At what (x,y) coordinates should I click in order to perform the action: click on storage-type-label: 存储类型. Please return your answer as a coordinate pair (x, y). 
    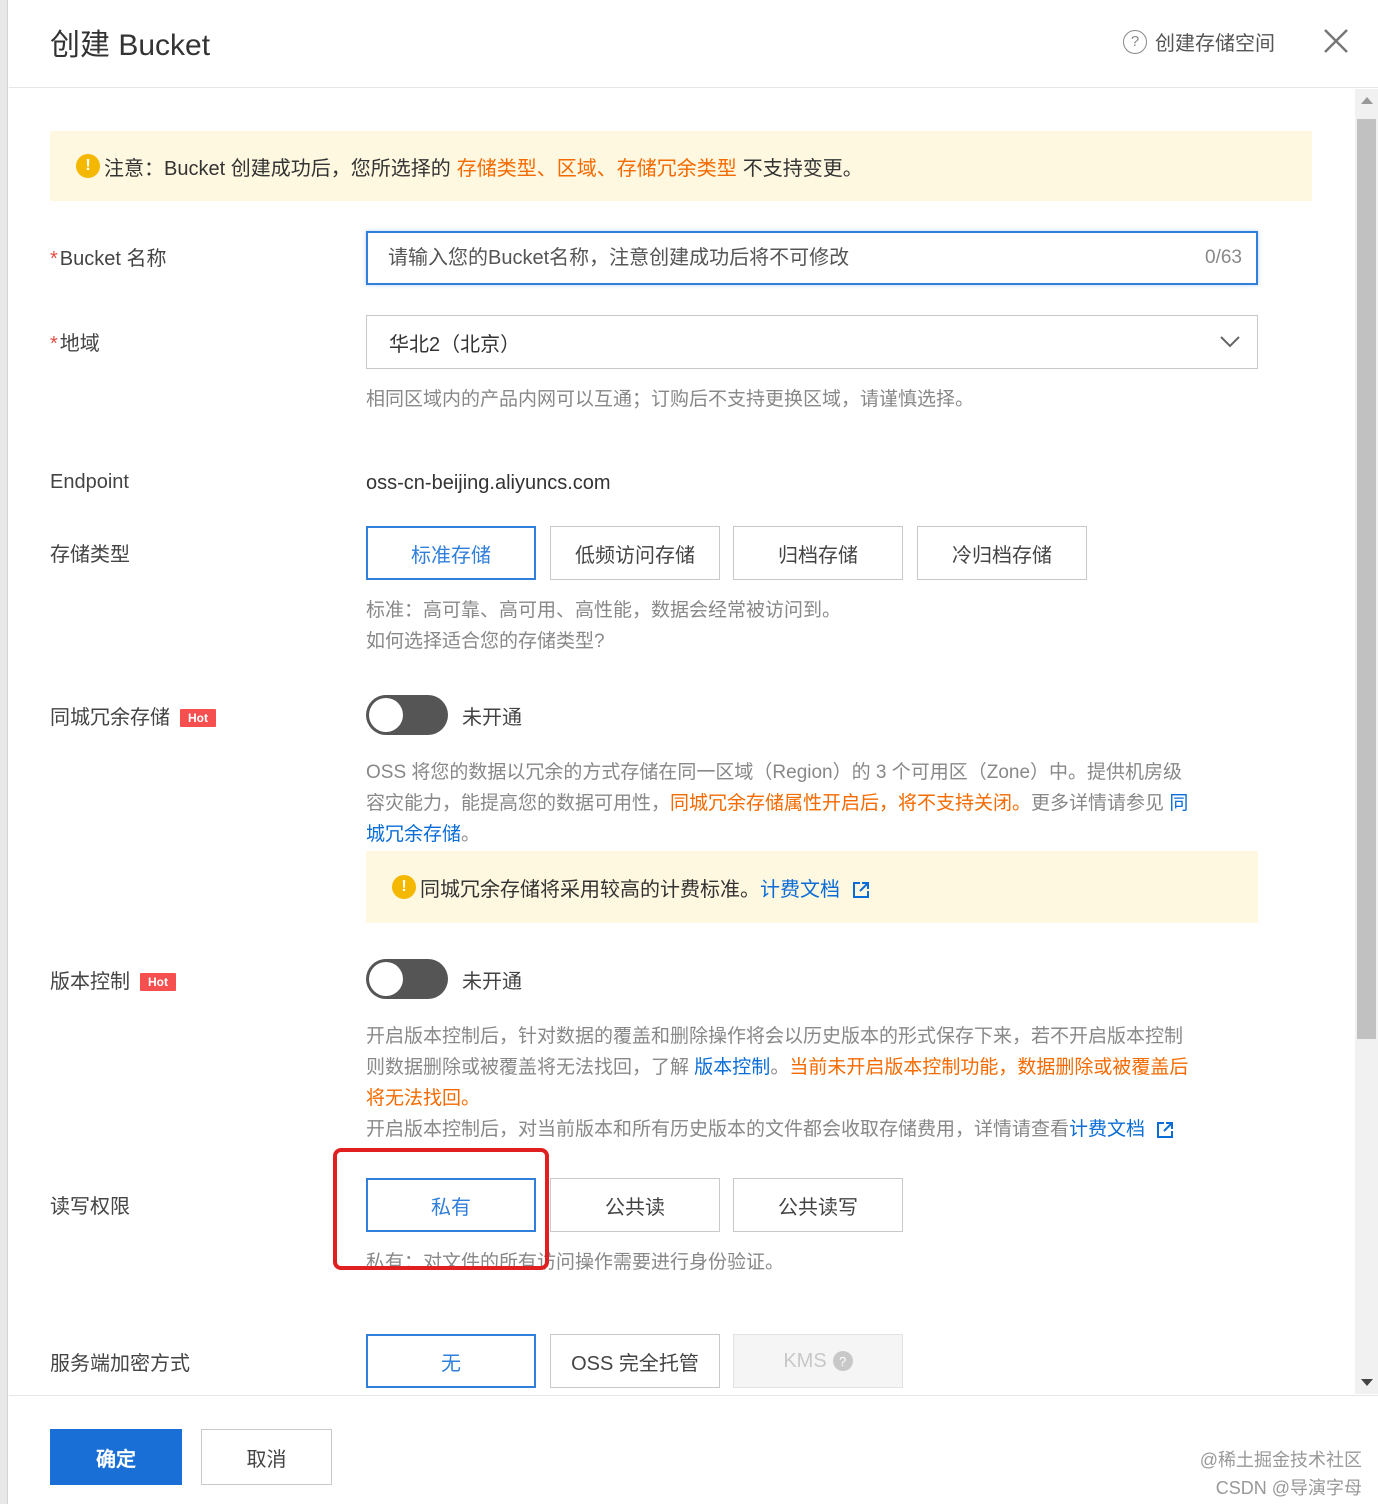
    Looking at the image, I should click on (90, 555).